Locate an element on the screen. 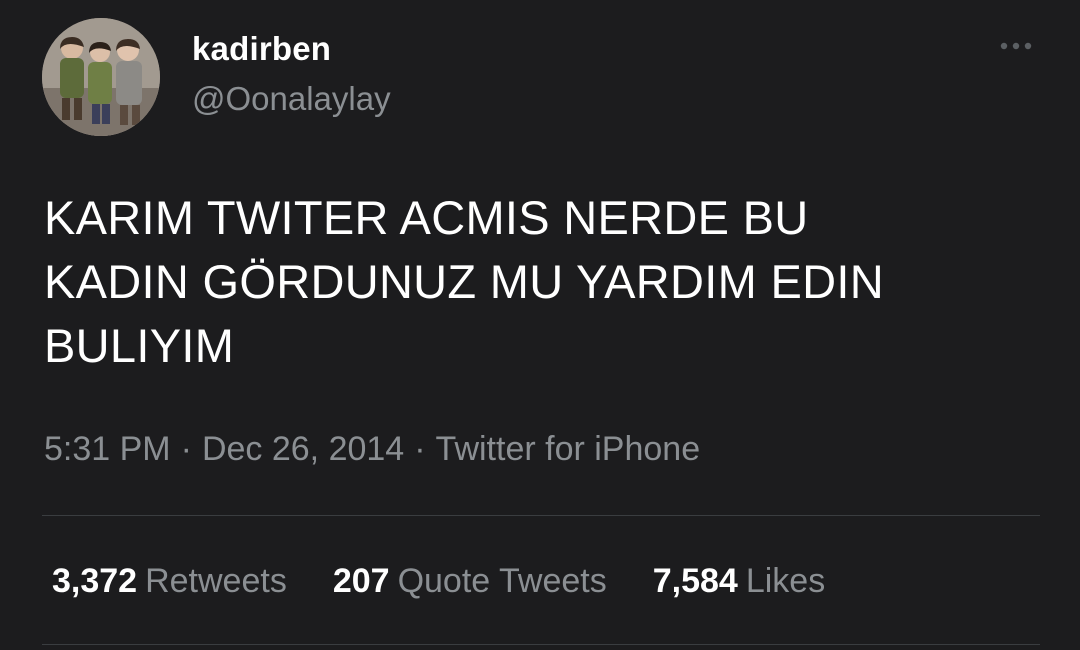 The width and height of the screenshot is (1080, 650). display-name: kadirben is located at coordinates (261, 49).